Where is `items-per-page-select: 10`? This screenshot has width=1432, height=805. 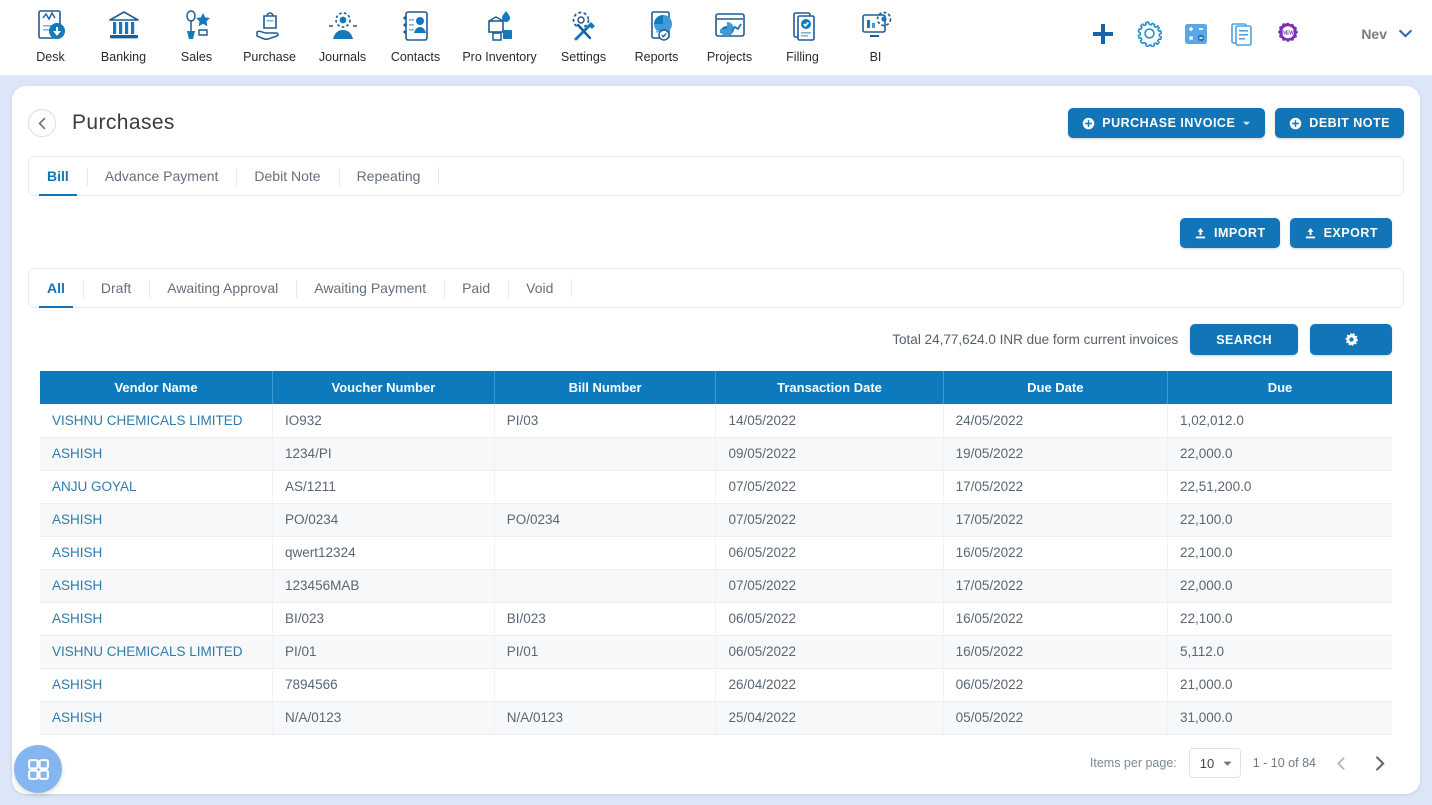 items-per-page-select: 10 is located at coordinates (1214, 763).